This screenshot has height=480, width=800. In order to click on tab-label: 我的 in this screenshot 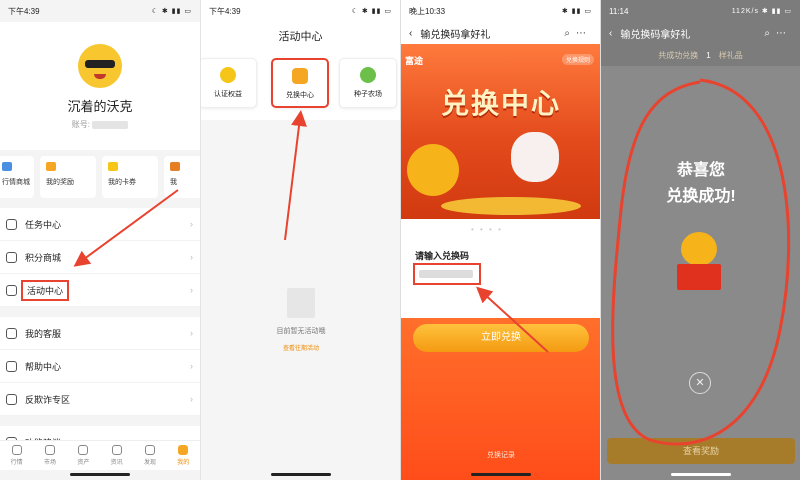, I will do `click(183, 463)`.